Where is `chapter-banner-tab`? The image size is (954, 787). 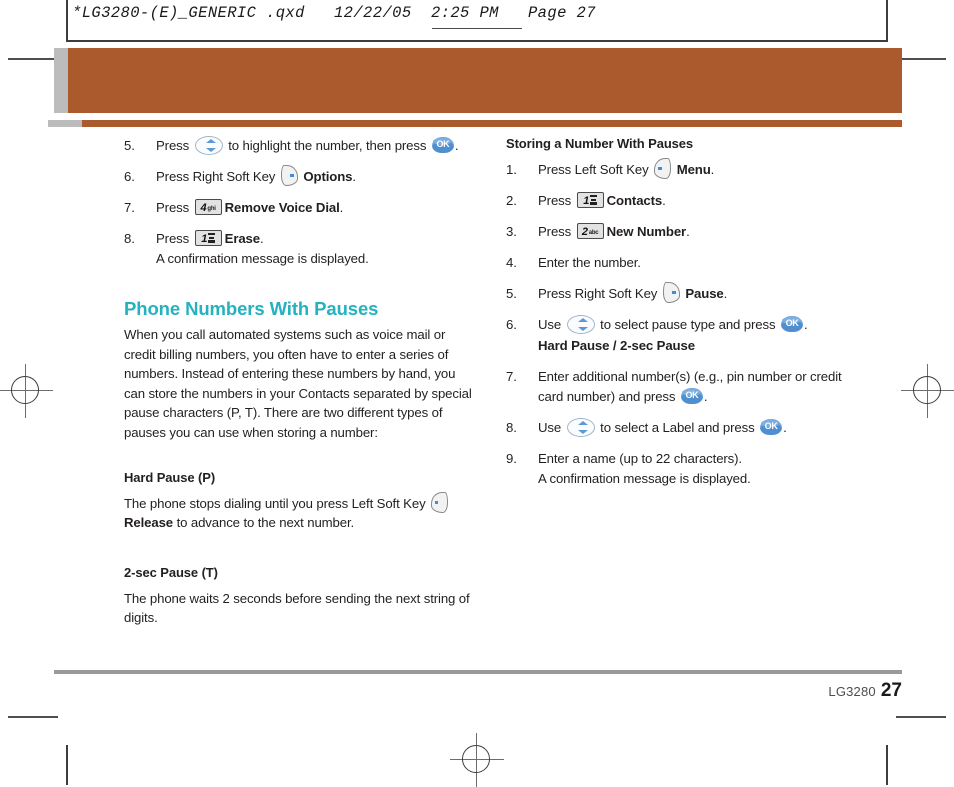
chapter-banner-tab is located at coordinates (61, 80).